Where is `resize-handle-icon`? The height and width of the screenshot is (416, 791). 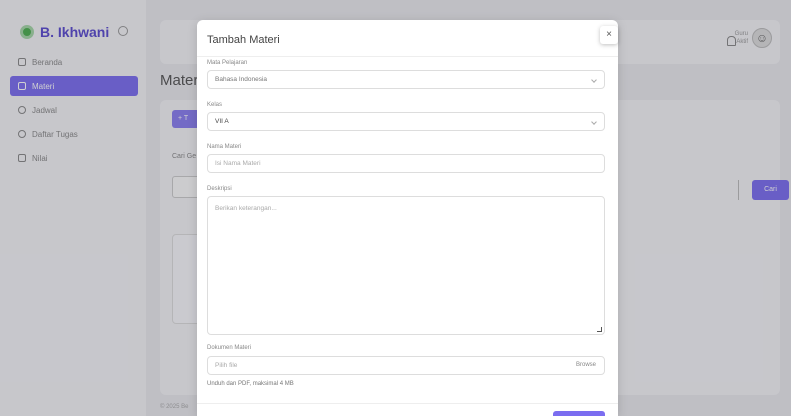
resize-handle-icon is located at coordinates (599, 329).